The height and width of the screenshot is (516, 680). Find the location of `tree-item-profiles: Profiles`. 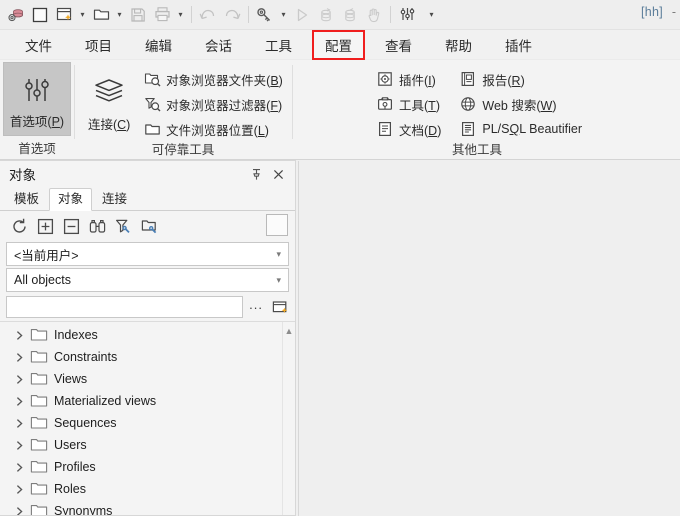

tree-item-profiles: Profiles is located at coordinates (141, 467).